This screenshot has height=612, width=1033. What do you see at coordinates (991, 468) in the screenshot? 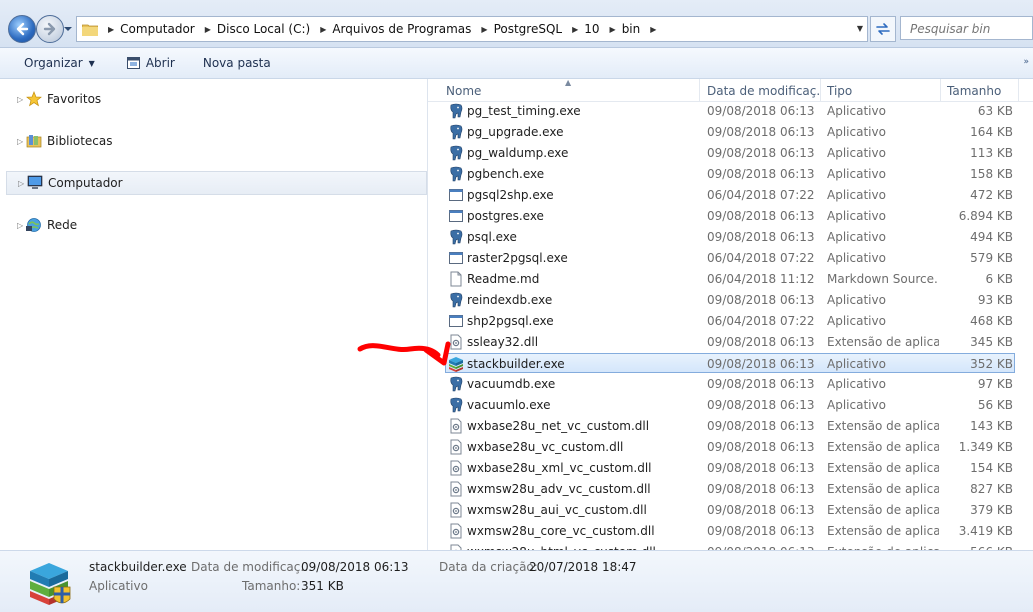
I see `file-size: 154 KB` at bounding box center [991, 468].